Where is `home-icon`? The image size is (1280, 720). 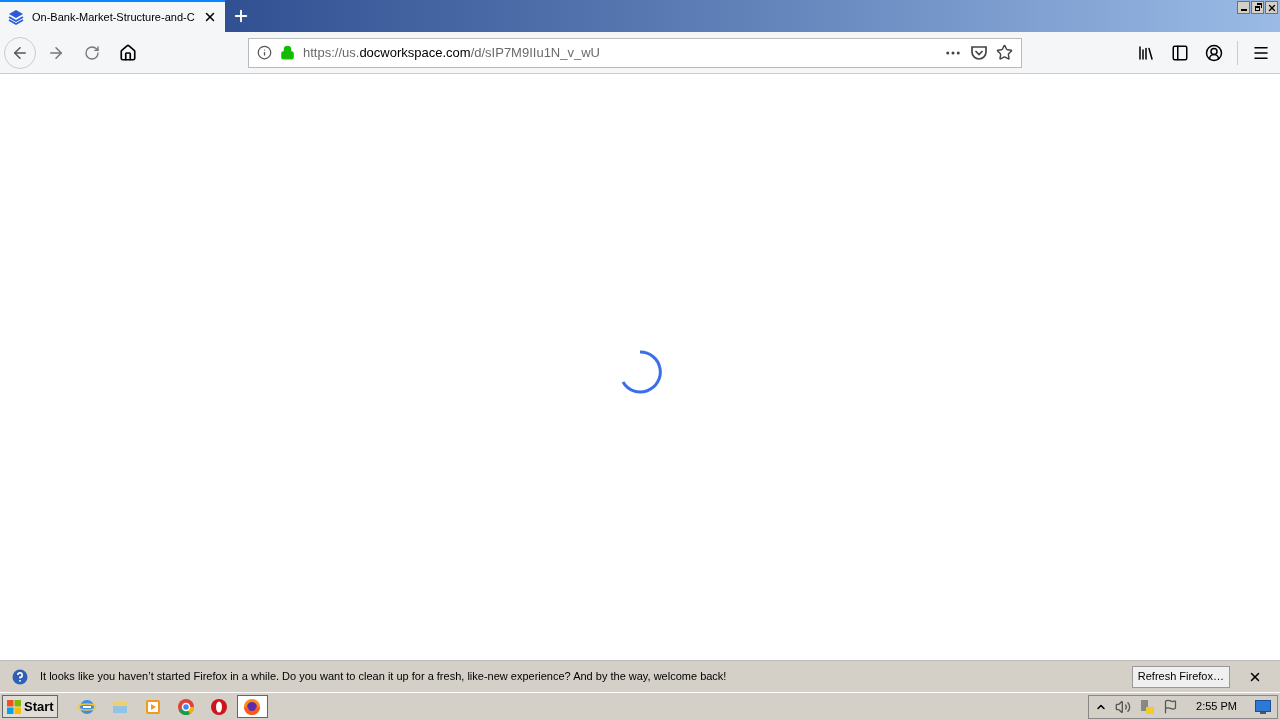 home-icon is located at coordinates (128, 52).